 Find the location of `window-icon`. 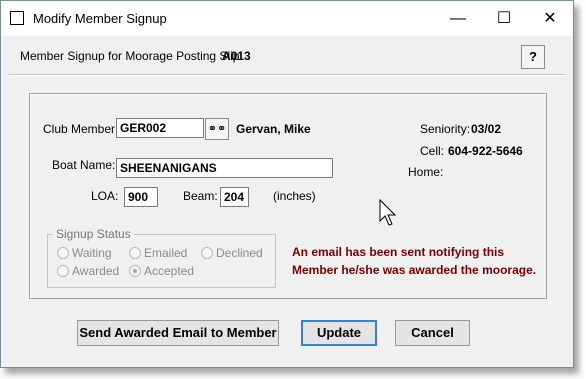

window-icon is located at coordinates (17, 18).